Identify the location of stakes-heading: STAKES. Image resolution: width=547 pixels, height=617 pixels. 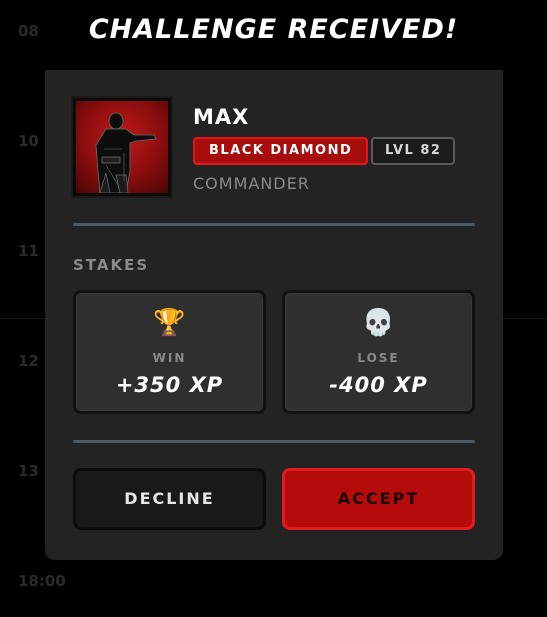
(111, 265).